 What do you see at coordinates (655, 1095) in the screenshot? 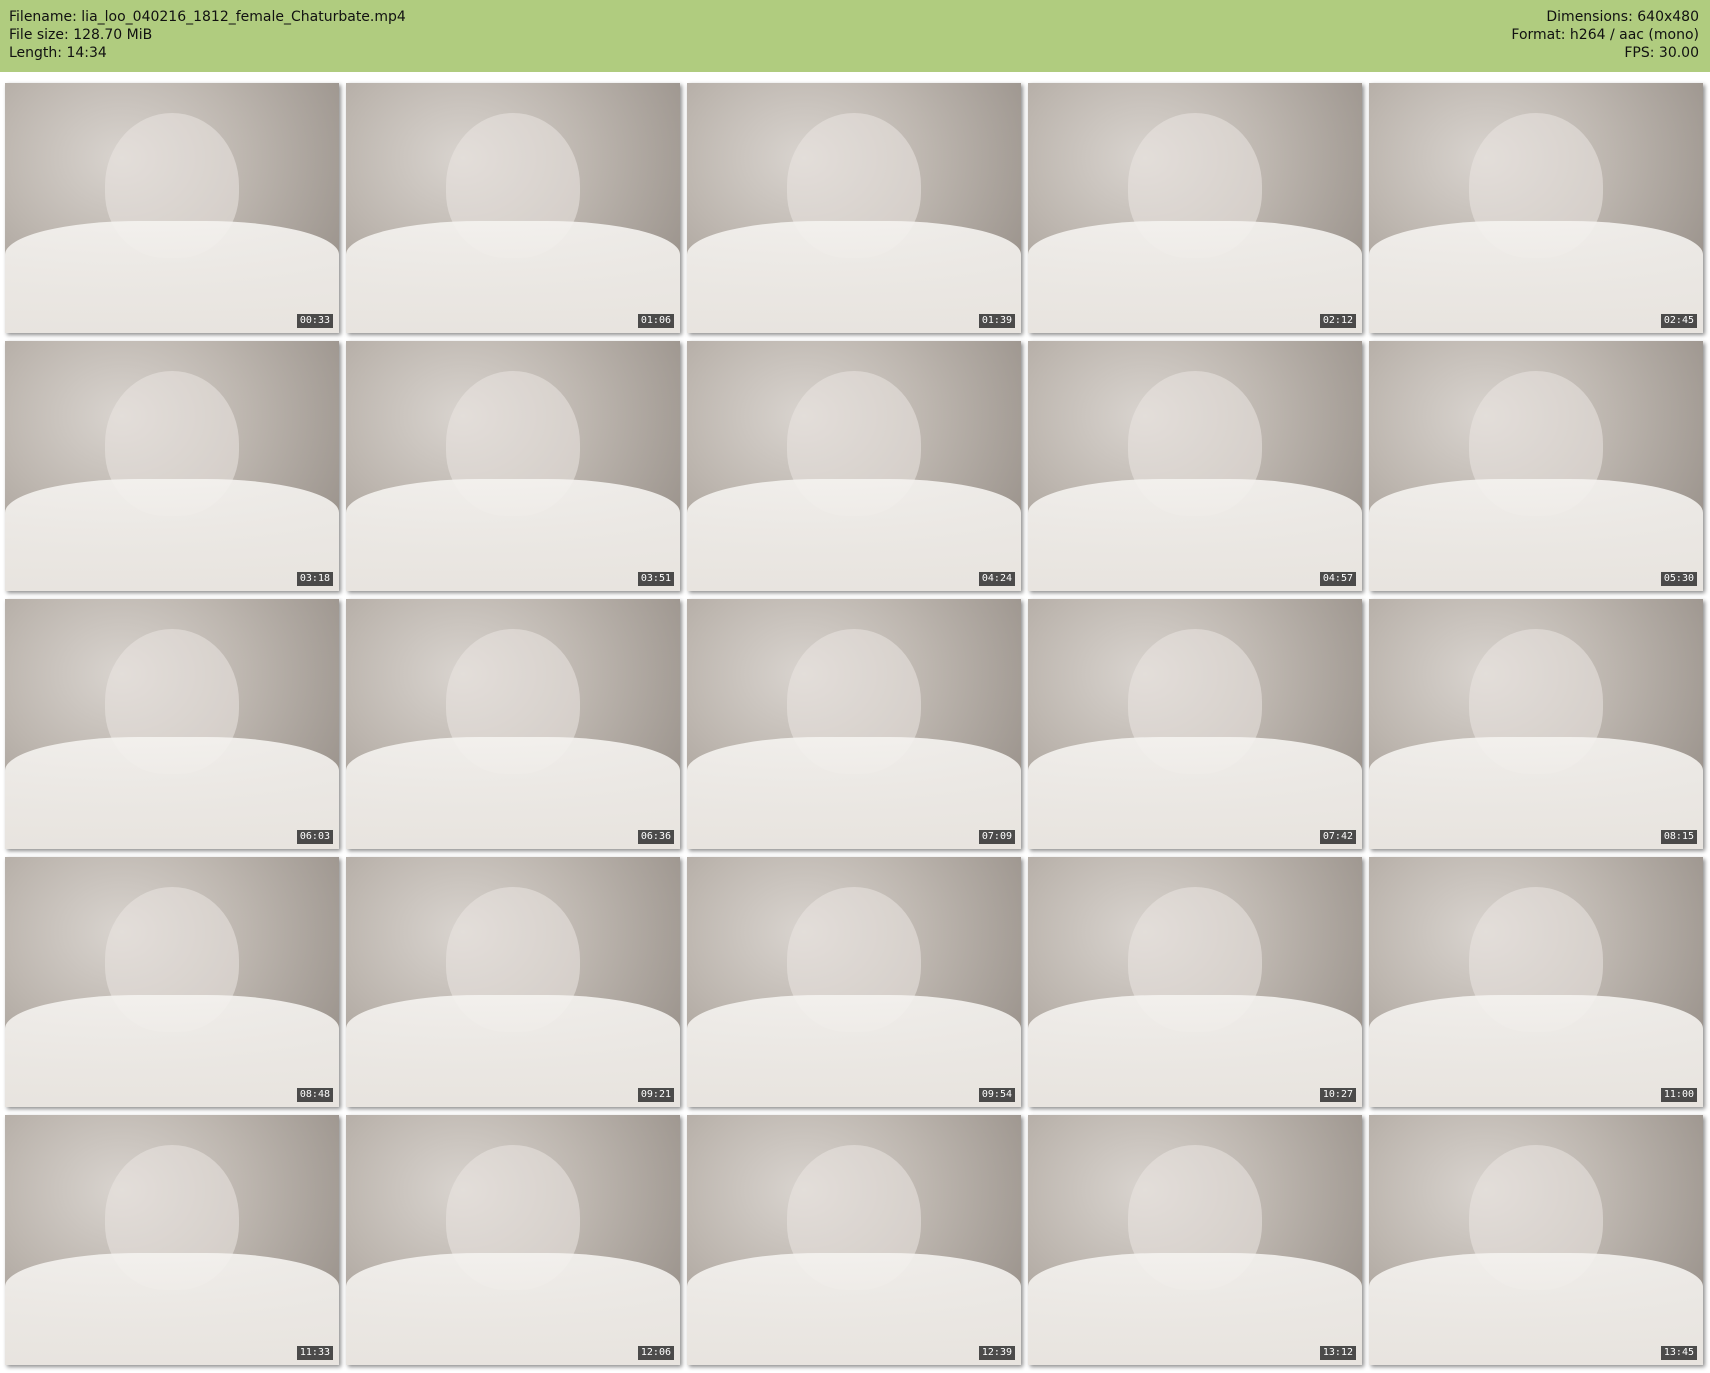
I see `timestamp-label: 09:21` at bounding box center [655, 1095].